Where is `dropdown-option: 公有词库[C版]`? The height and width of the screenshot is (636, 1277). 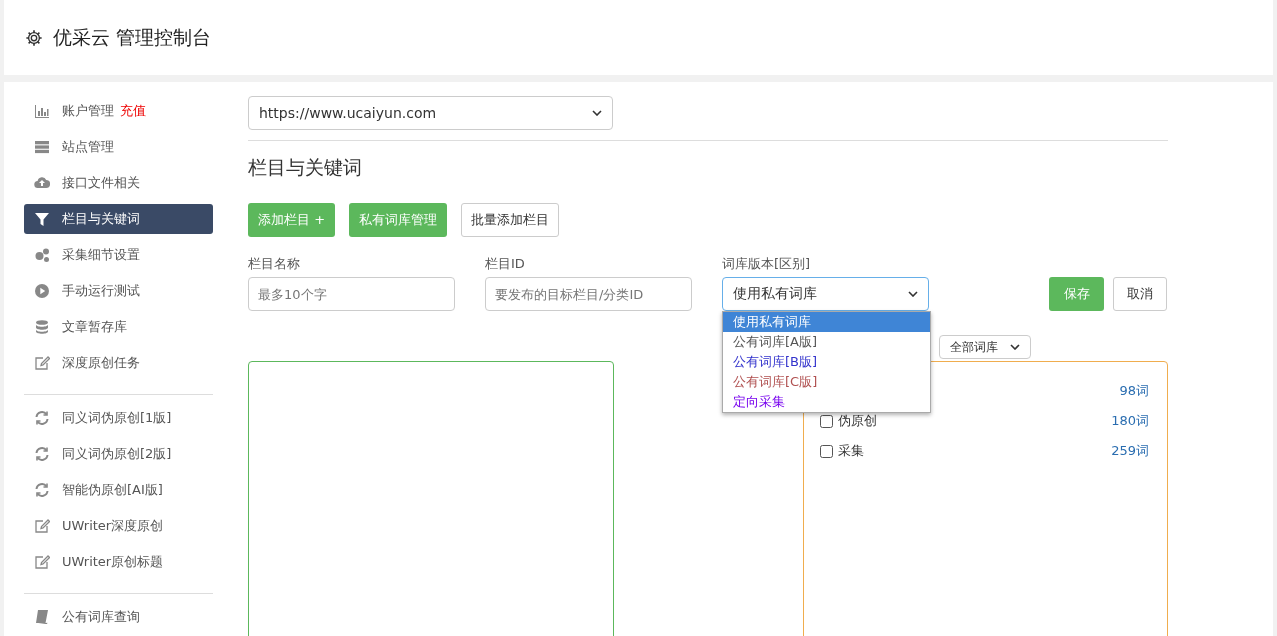
dropdown-option: 公有词库[C版] is located at coordinates (826, 382).